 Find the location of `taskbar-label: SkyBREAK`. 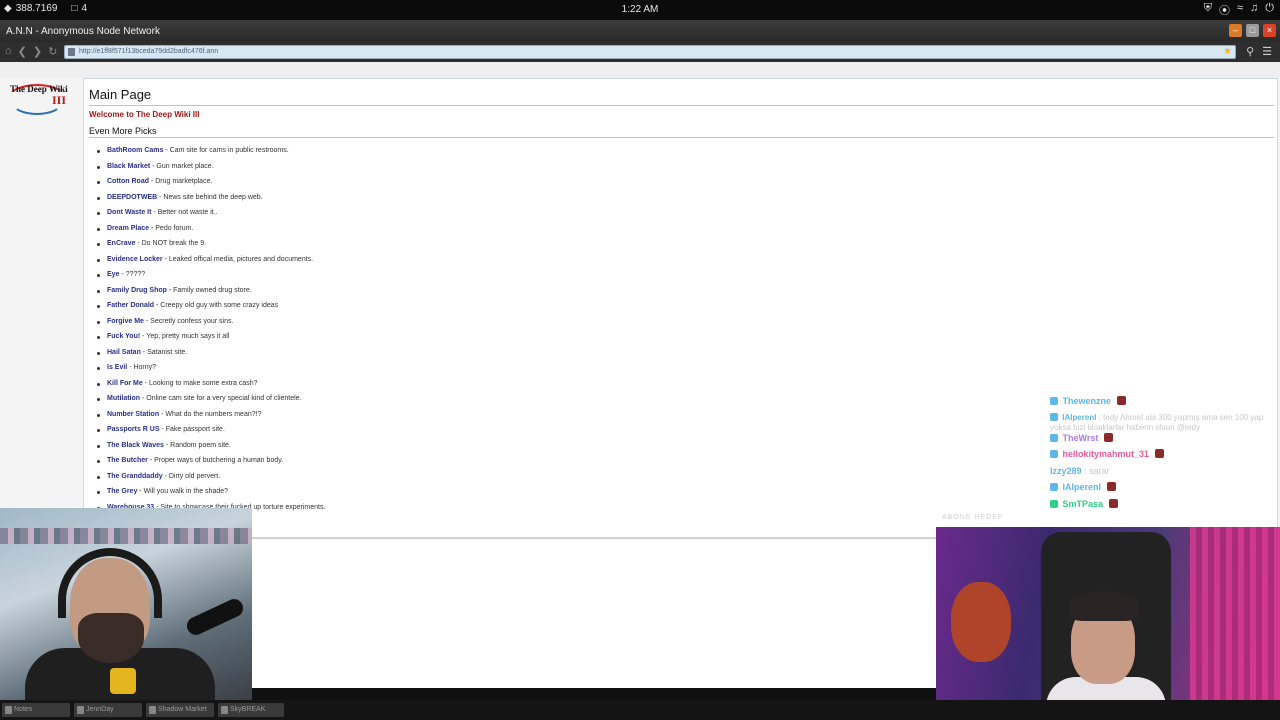

taskbar-label: SkyBREAK is located at coordinates (248, 709).